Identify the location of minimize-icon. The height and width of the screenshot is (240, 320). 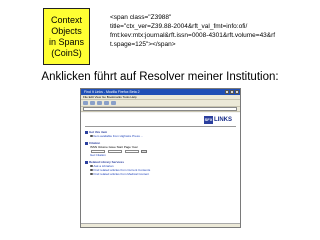
(227, 92).